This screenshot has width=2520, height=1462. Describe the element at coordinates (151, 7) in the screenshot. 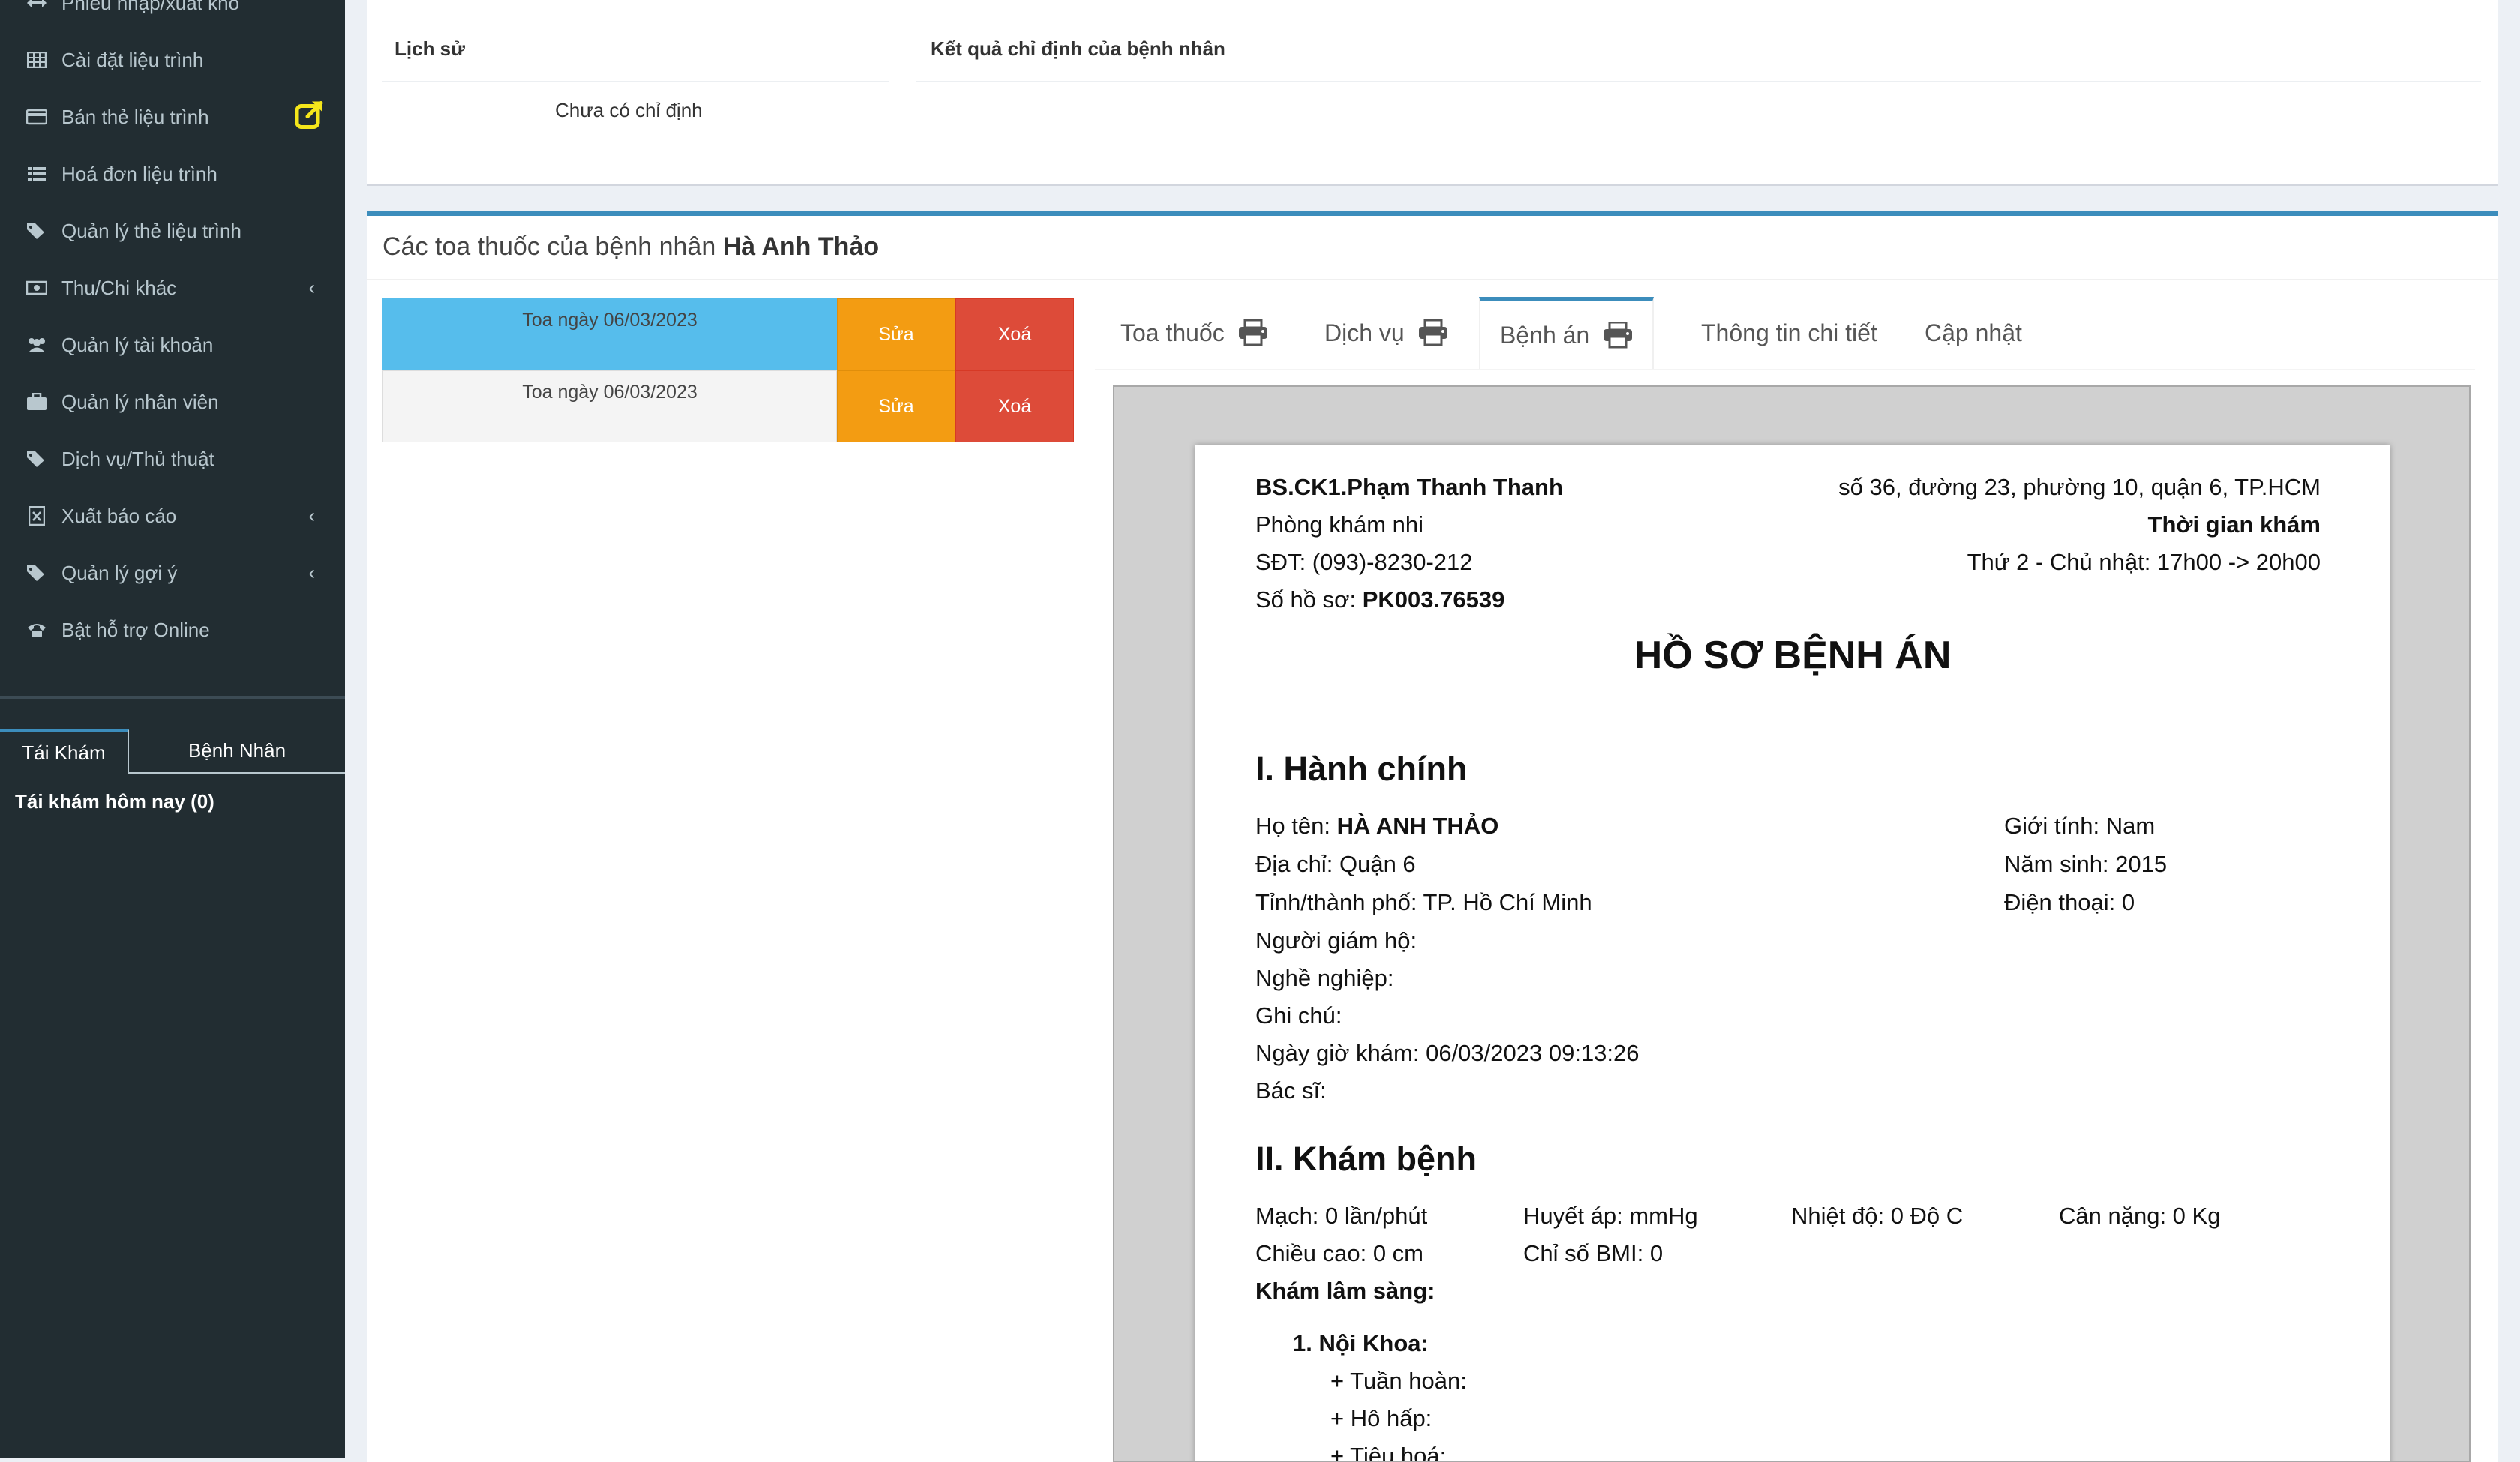

I see `sidebar-item-label: Phiếu nhập/xuất kho` at that location.